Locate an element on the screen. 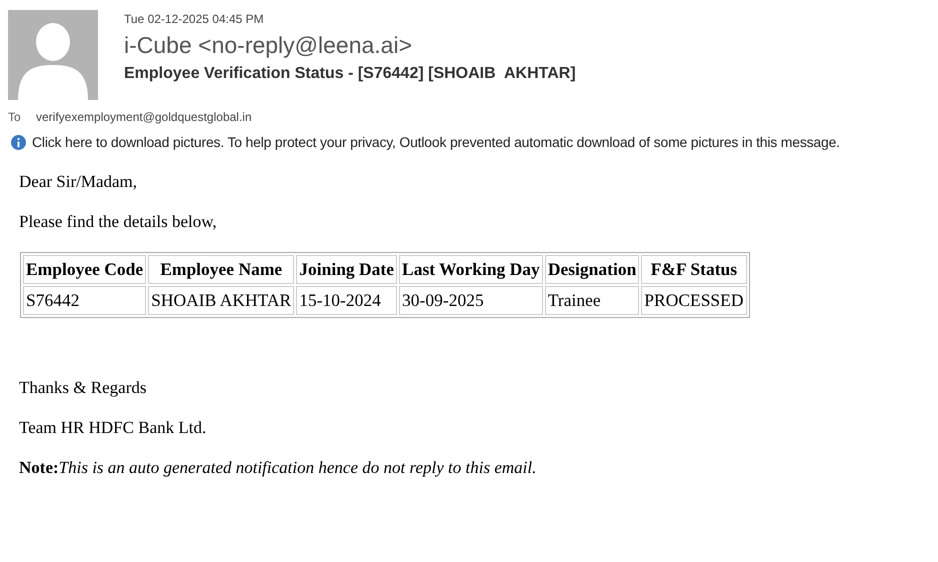 This screenshot has width=938, height=562. to-label: To is located at coordinates (15, 117).